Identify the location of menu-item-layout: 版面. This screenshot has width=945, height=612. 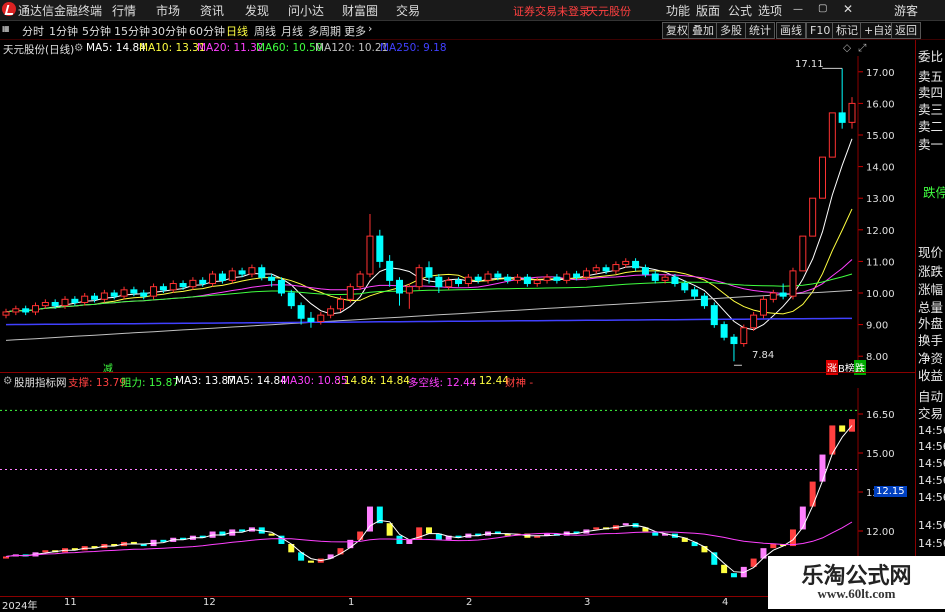
(708, 10).